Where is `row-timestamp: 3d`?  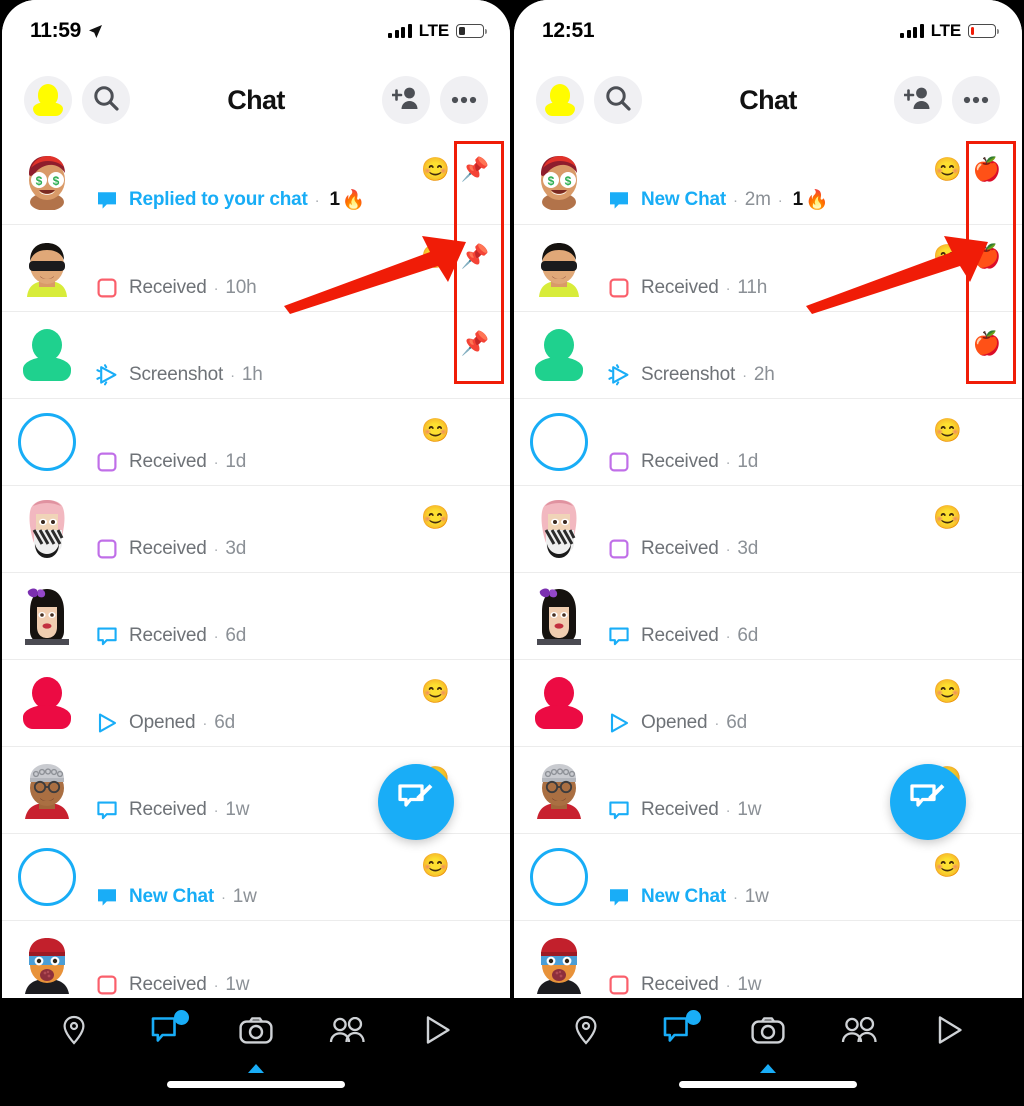
row-timestamp: 3d is located at coordinates (236, 548).